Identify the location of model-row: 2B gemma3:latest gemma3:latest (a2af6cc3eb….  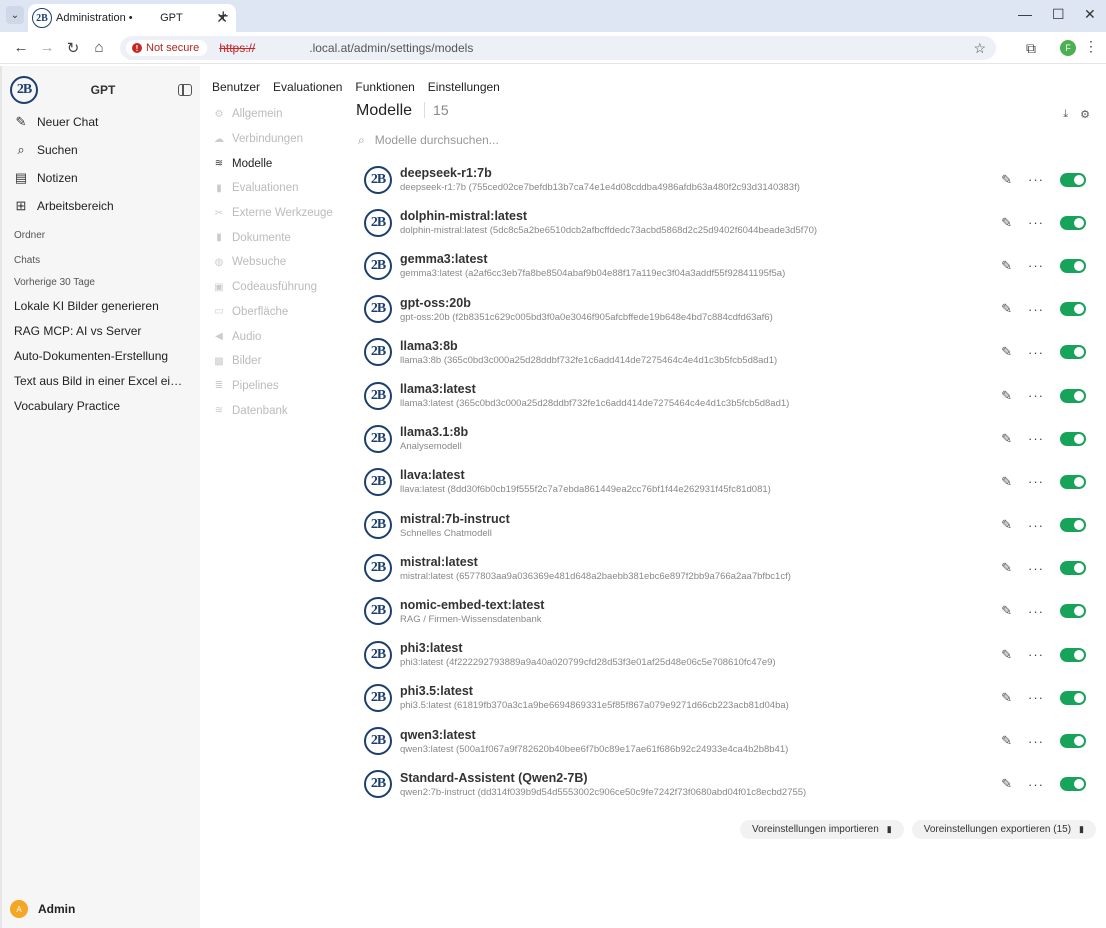
(723, 265).